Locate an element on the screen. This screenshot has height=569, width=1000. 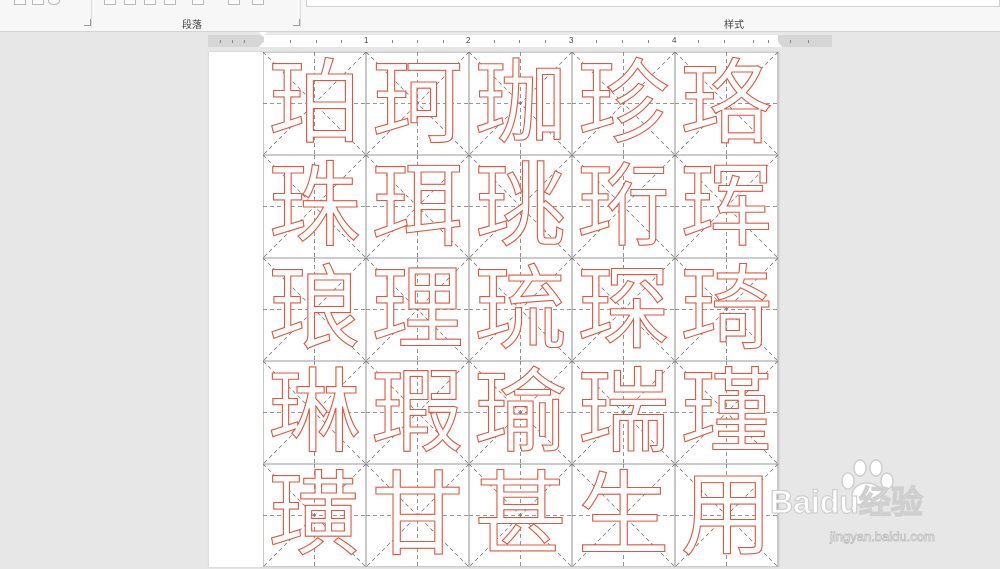
baidu-watermark: Baidu经验 jingyan.baidu.com is located at coordinates (882, 502).